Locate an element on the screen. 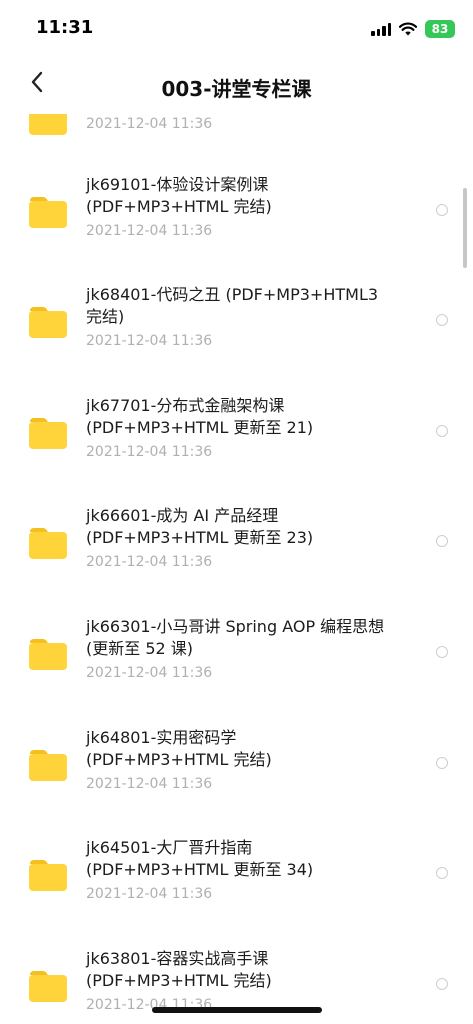  page-title: 003-讲堂专栏课 is located at coordinates (236, 89).